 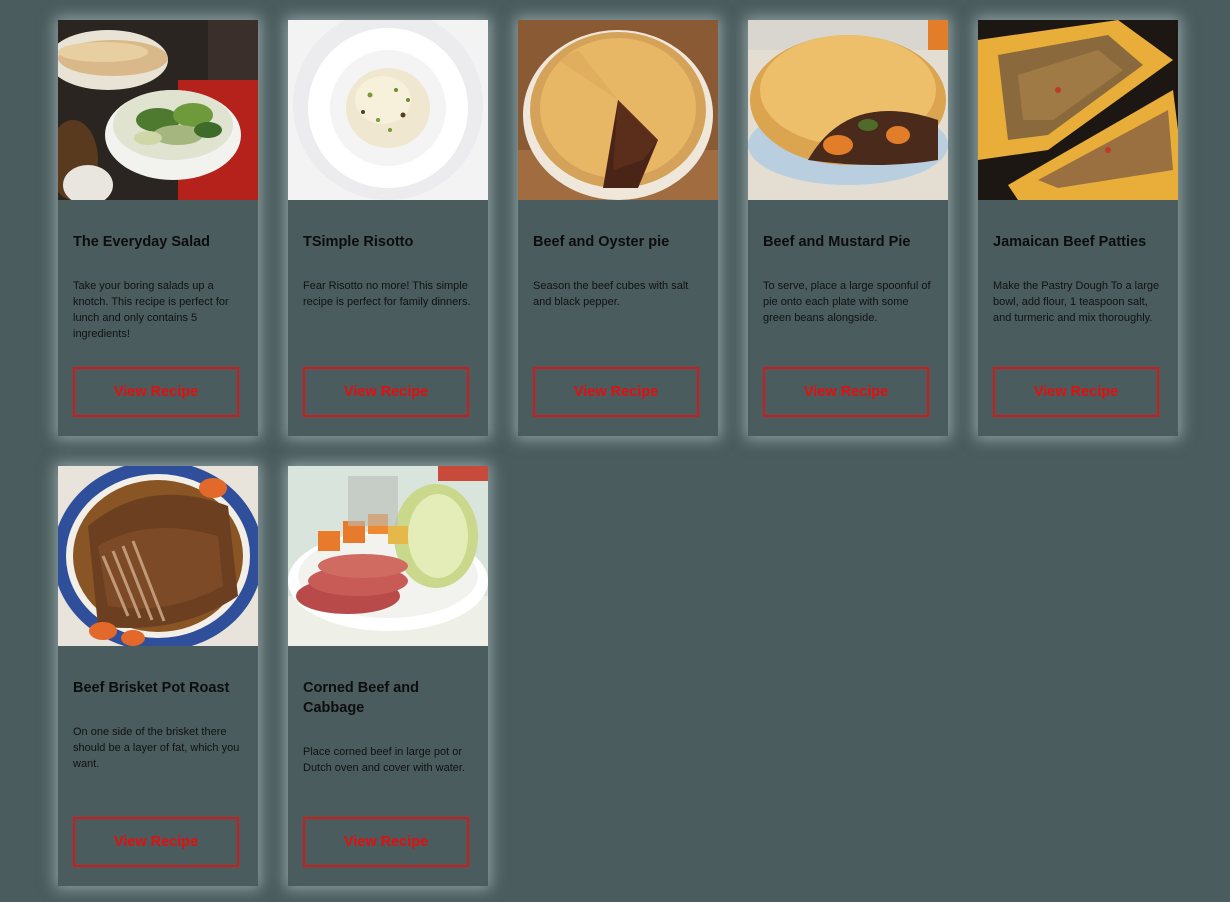 I want to click on recipe-title: TSimple Risotto, so click(x=358, y=242).